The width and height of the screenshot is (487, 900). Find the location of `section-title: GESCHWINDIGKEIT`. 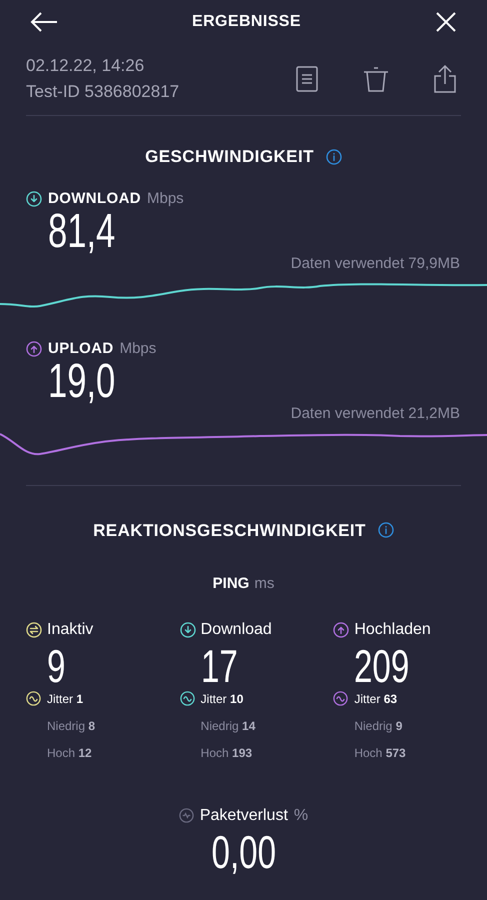

section-title: GESCHWINDIGKEIT is located at coordinates (229, 157).